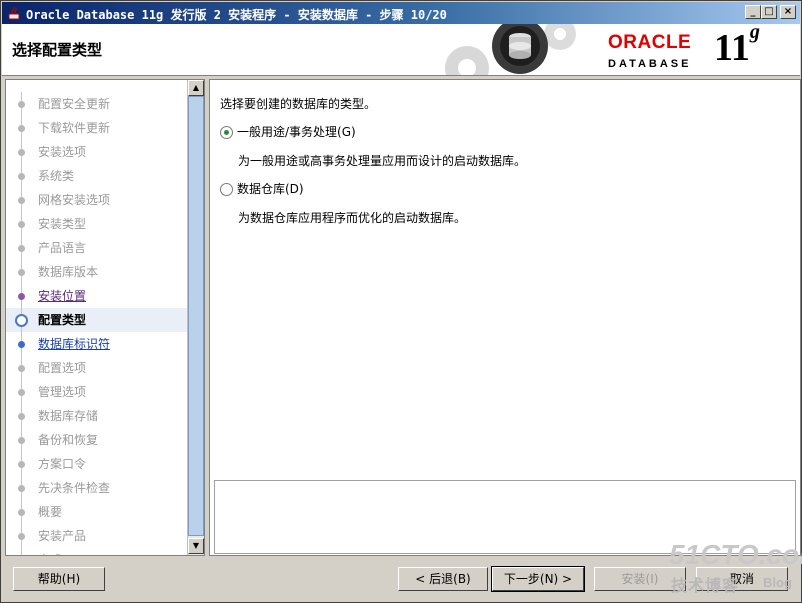 This screenshot has height=603, width=802. Describe the element at coordinates (382, 161) in the screenshot. I see `option-general-purpose-description: 为一般用途或高事务处理量应用而设计的启动数据库。` at that location.